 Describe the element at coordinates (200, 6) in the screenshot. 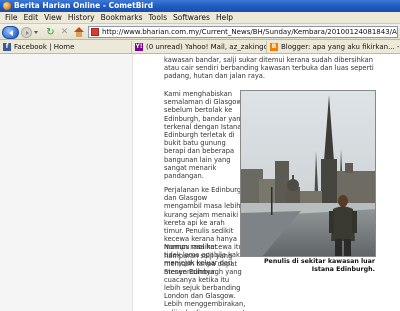

I see `window-title-bar: Berita Harian Online - CometBird` at that location.